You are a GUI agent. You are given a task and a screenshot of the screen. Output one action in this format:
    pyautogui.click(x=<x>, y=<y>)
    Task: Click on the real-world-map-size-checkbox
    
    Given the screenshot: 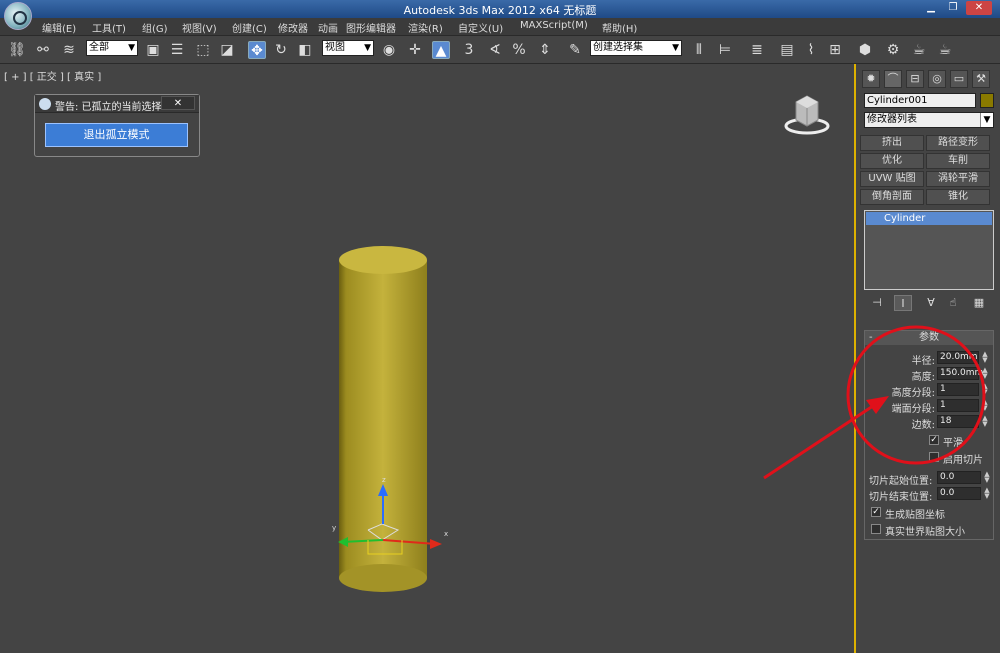 What is the action you would take?
    pyautogui.click(x=876, y=529)
    